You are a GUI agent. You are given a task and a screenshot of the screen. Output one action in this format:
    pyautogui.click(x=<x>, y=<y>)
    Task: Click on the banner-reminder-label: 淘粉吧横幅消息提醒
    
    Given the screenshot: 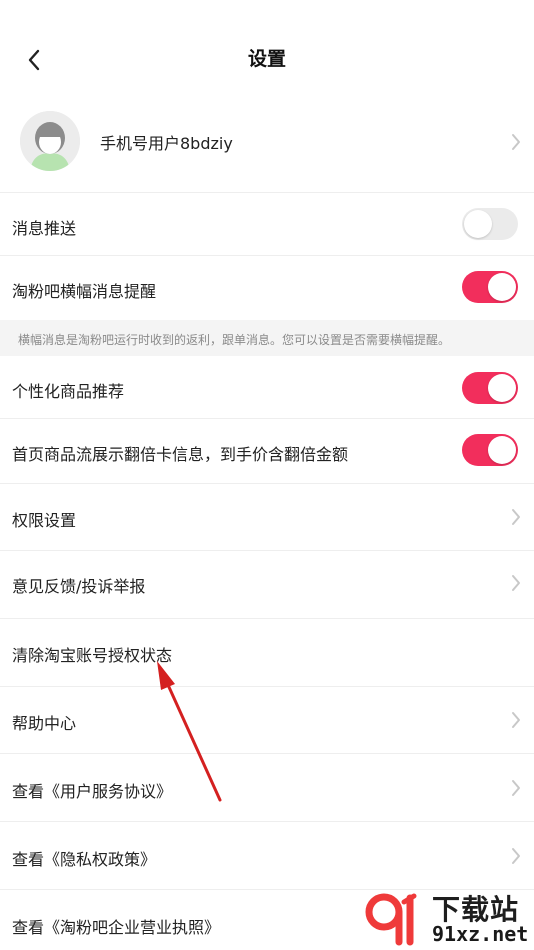 What is the action you would take?
    pyautogui.click(x=84, y=291)
    